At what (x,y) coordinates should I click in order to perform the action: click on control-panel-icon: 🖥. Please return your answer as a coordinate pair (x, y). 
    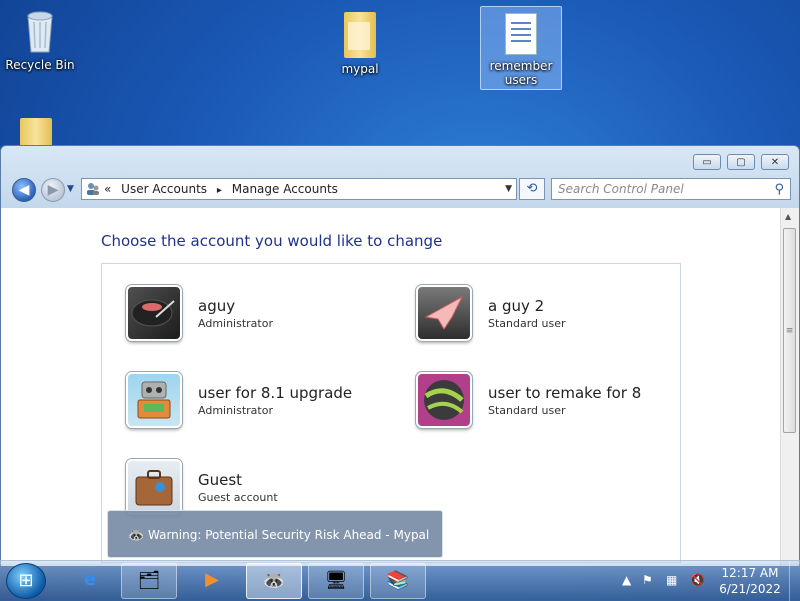
    Looking at the image, I should click on (336, 580).